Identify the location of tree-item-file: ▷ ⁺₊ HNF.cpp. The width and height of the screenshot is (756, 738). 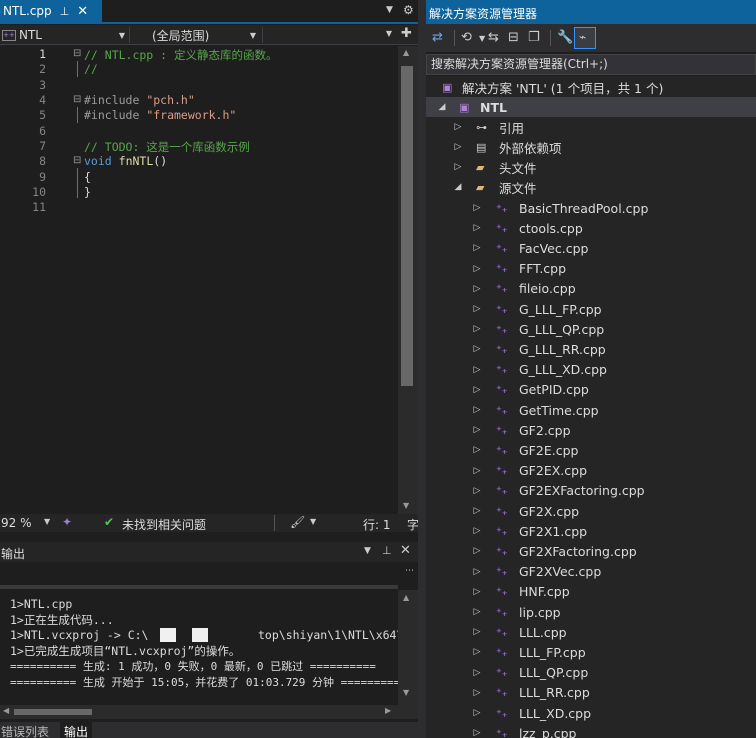
(591, 592).